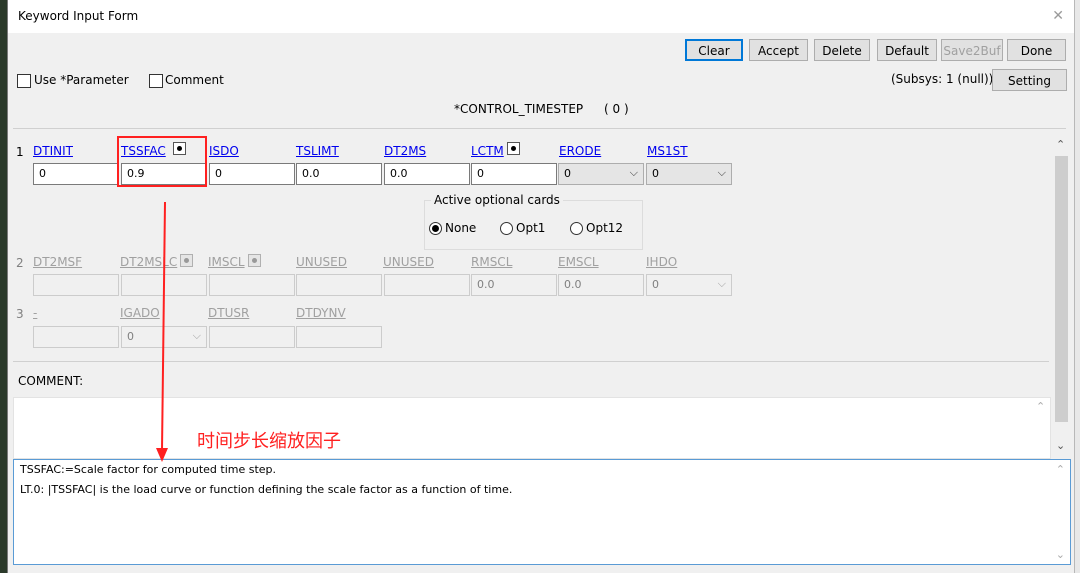 This screenshot has width=1080, height=573. Describe the element at coordinates (226, 262) in the screenshot. I see `field-label-imscl: IMSCL` at that location.